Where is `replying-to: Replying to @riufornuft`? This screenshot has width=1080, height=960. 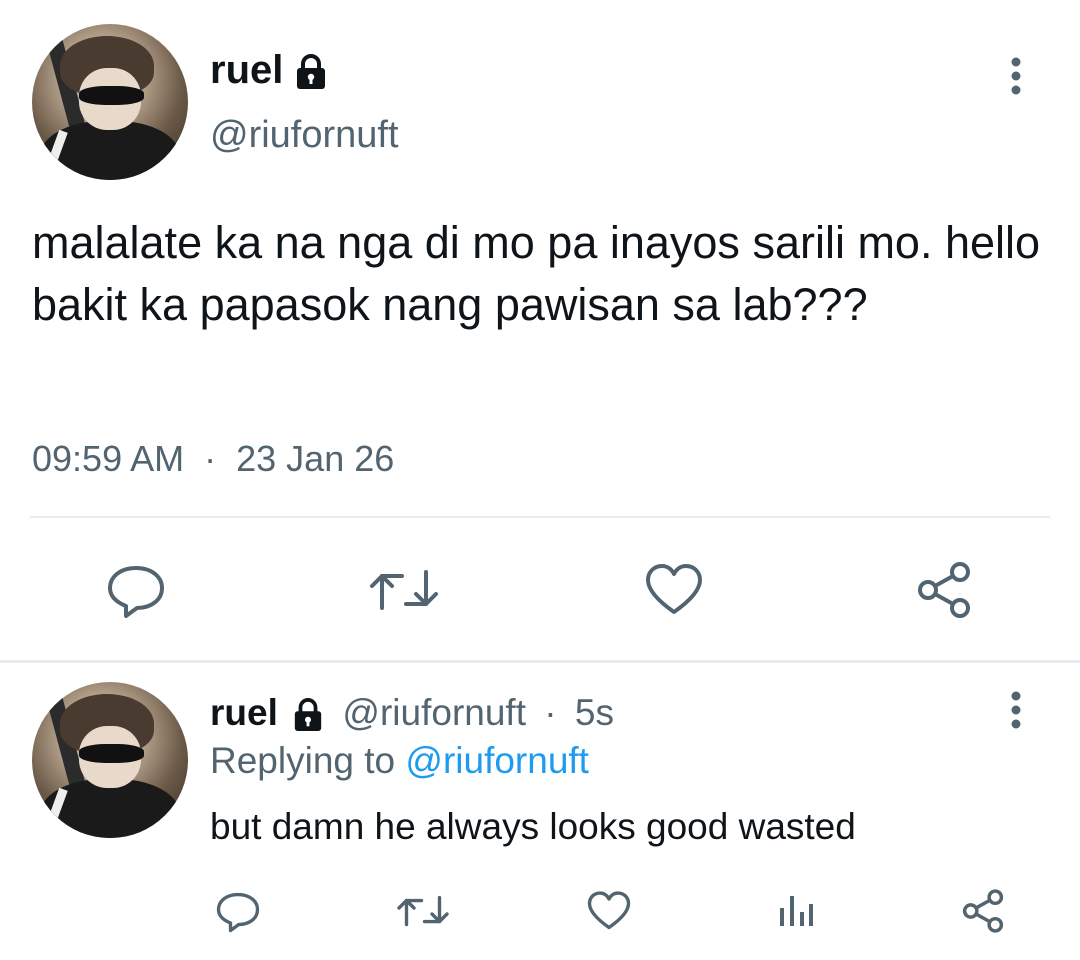 replying-to: Replying to @riufornuft is located at coordinates (399, 761).